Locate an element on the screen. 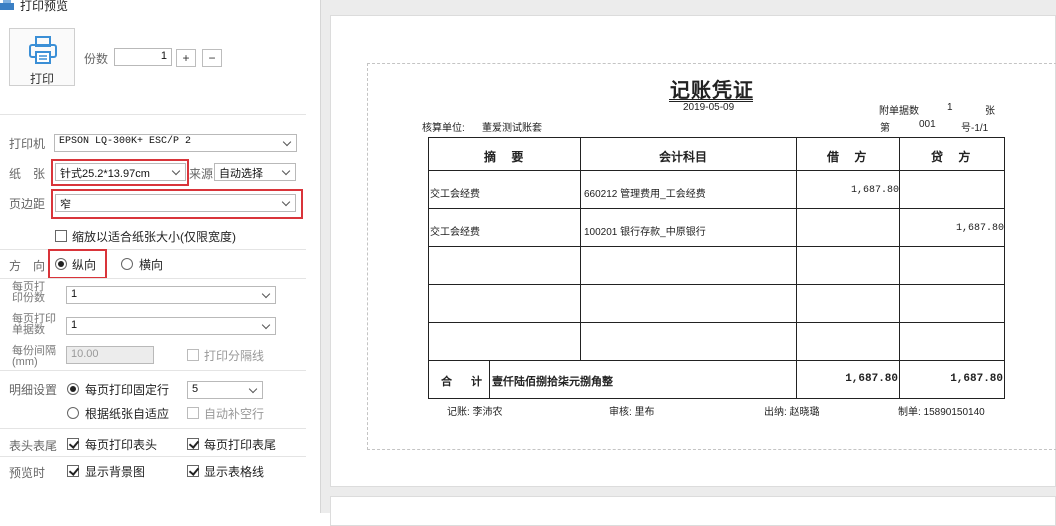 The height and width of the screenshot is (526, 1056). printer-select: EPSON LQ-300K+ ESC/P 2 is located at coordinates (175, 143).